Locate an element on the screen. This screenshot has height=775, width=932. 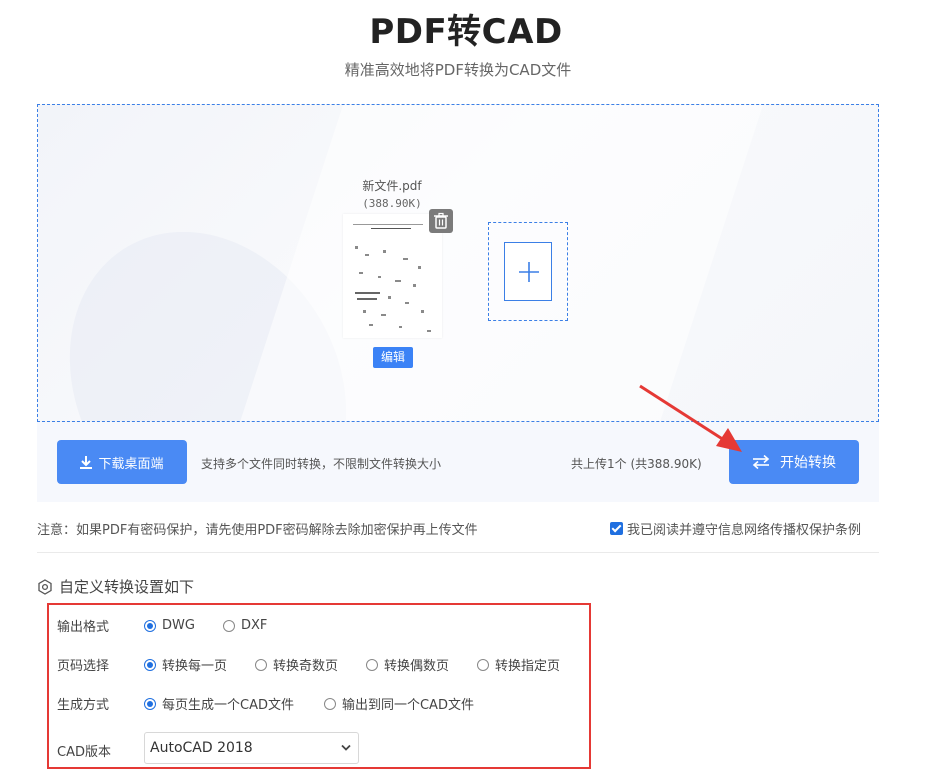
start-convert-button: 开始转换 is located at coordinates (794, 462).